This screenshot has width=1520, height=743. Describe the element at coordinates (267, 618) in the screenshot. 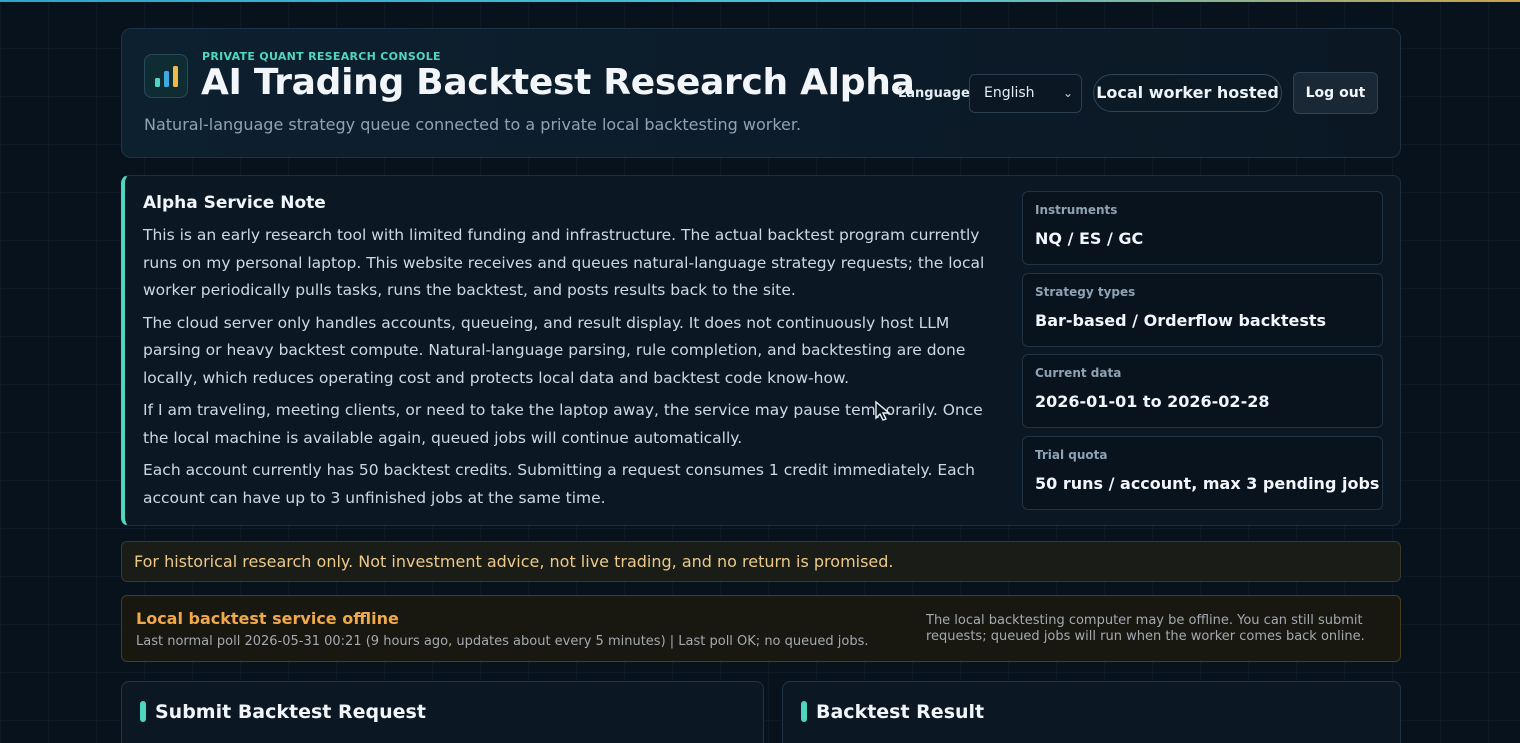

I see `offline-title: Local backtest service offline` at that location.